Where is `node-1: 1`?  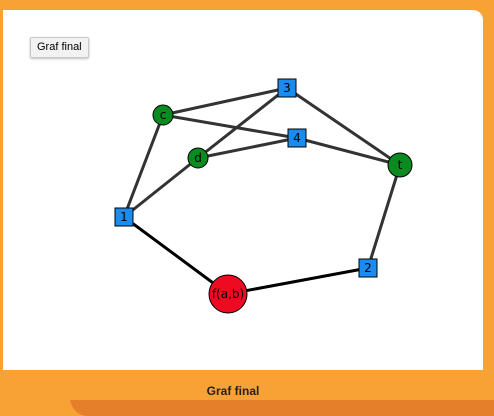
node-1: 1 is located at coordinates (124, 217).